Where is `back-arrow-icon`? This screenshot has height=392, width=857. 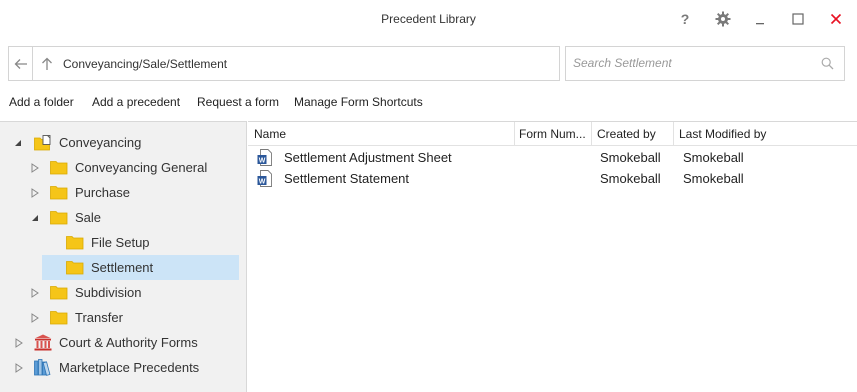 back-arrow-icon is located at coordinates (21, 63).